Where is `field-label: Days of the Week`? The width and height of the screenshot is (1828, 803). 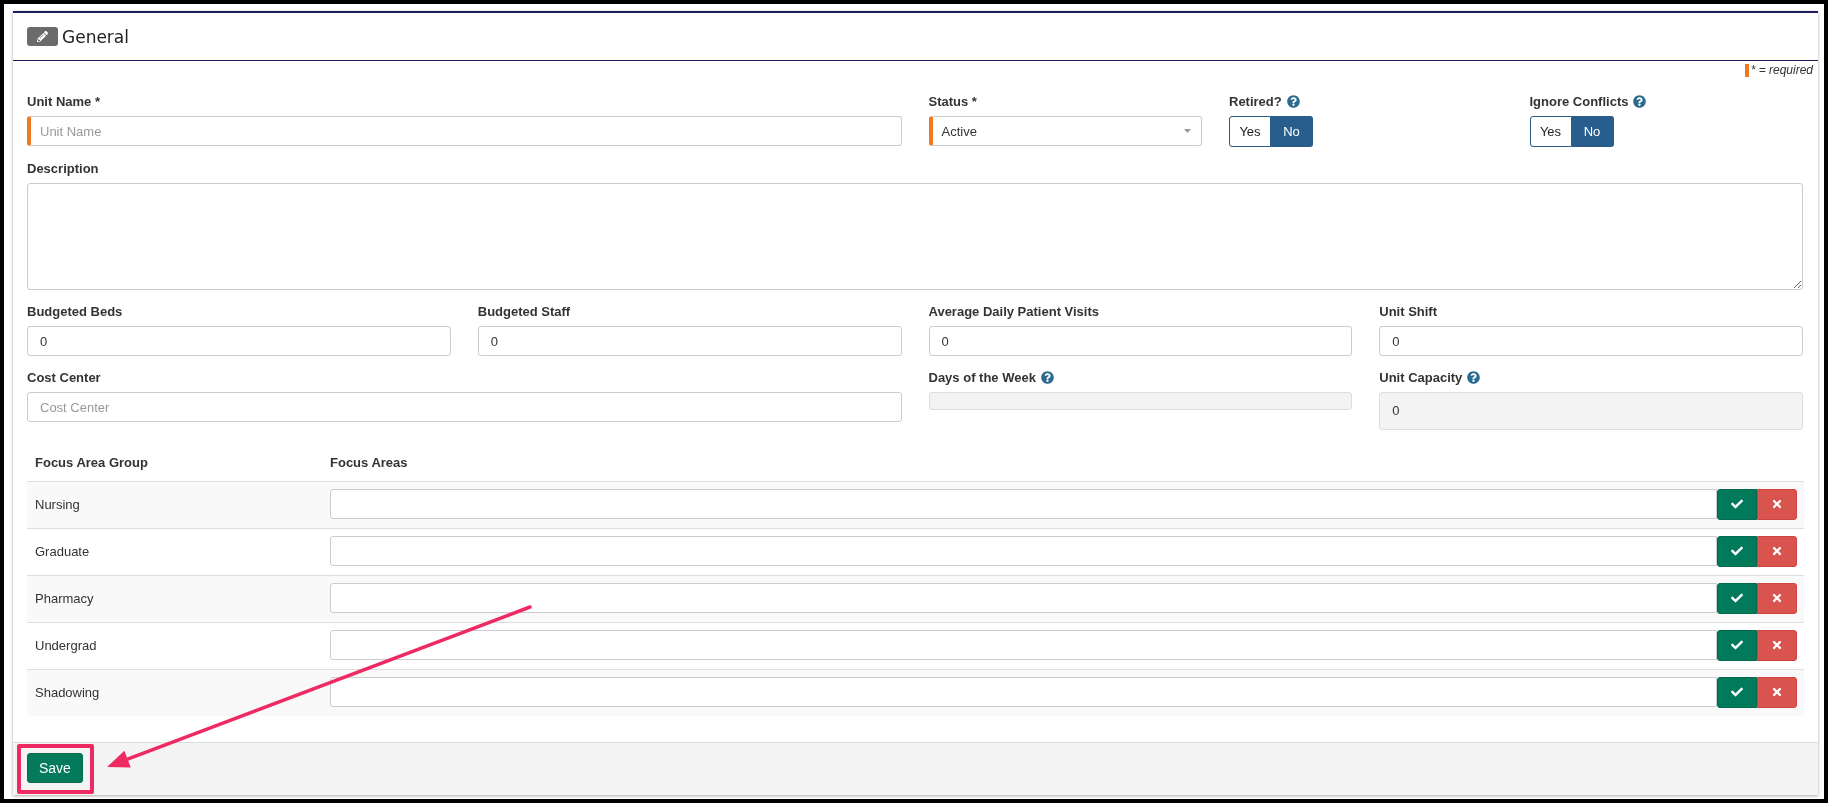
field-label: Days of the Week is located at coordinates (982, 377).